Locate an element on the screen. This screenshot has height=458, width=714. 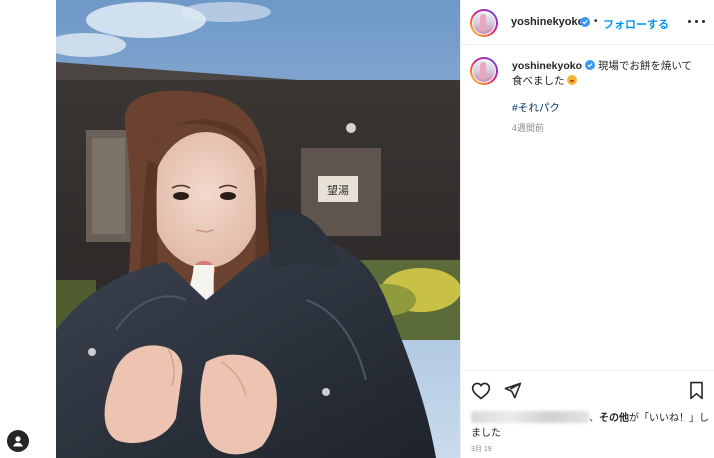
author-avatar is located at coordinates (484, 23).